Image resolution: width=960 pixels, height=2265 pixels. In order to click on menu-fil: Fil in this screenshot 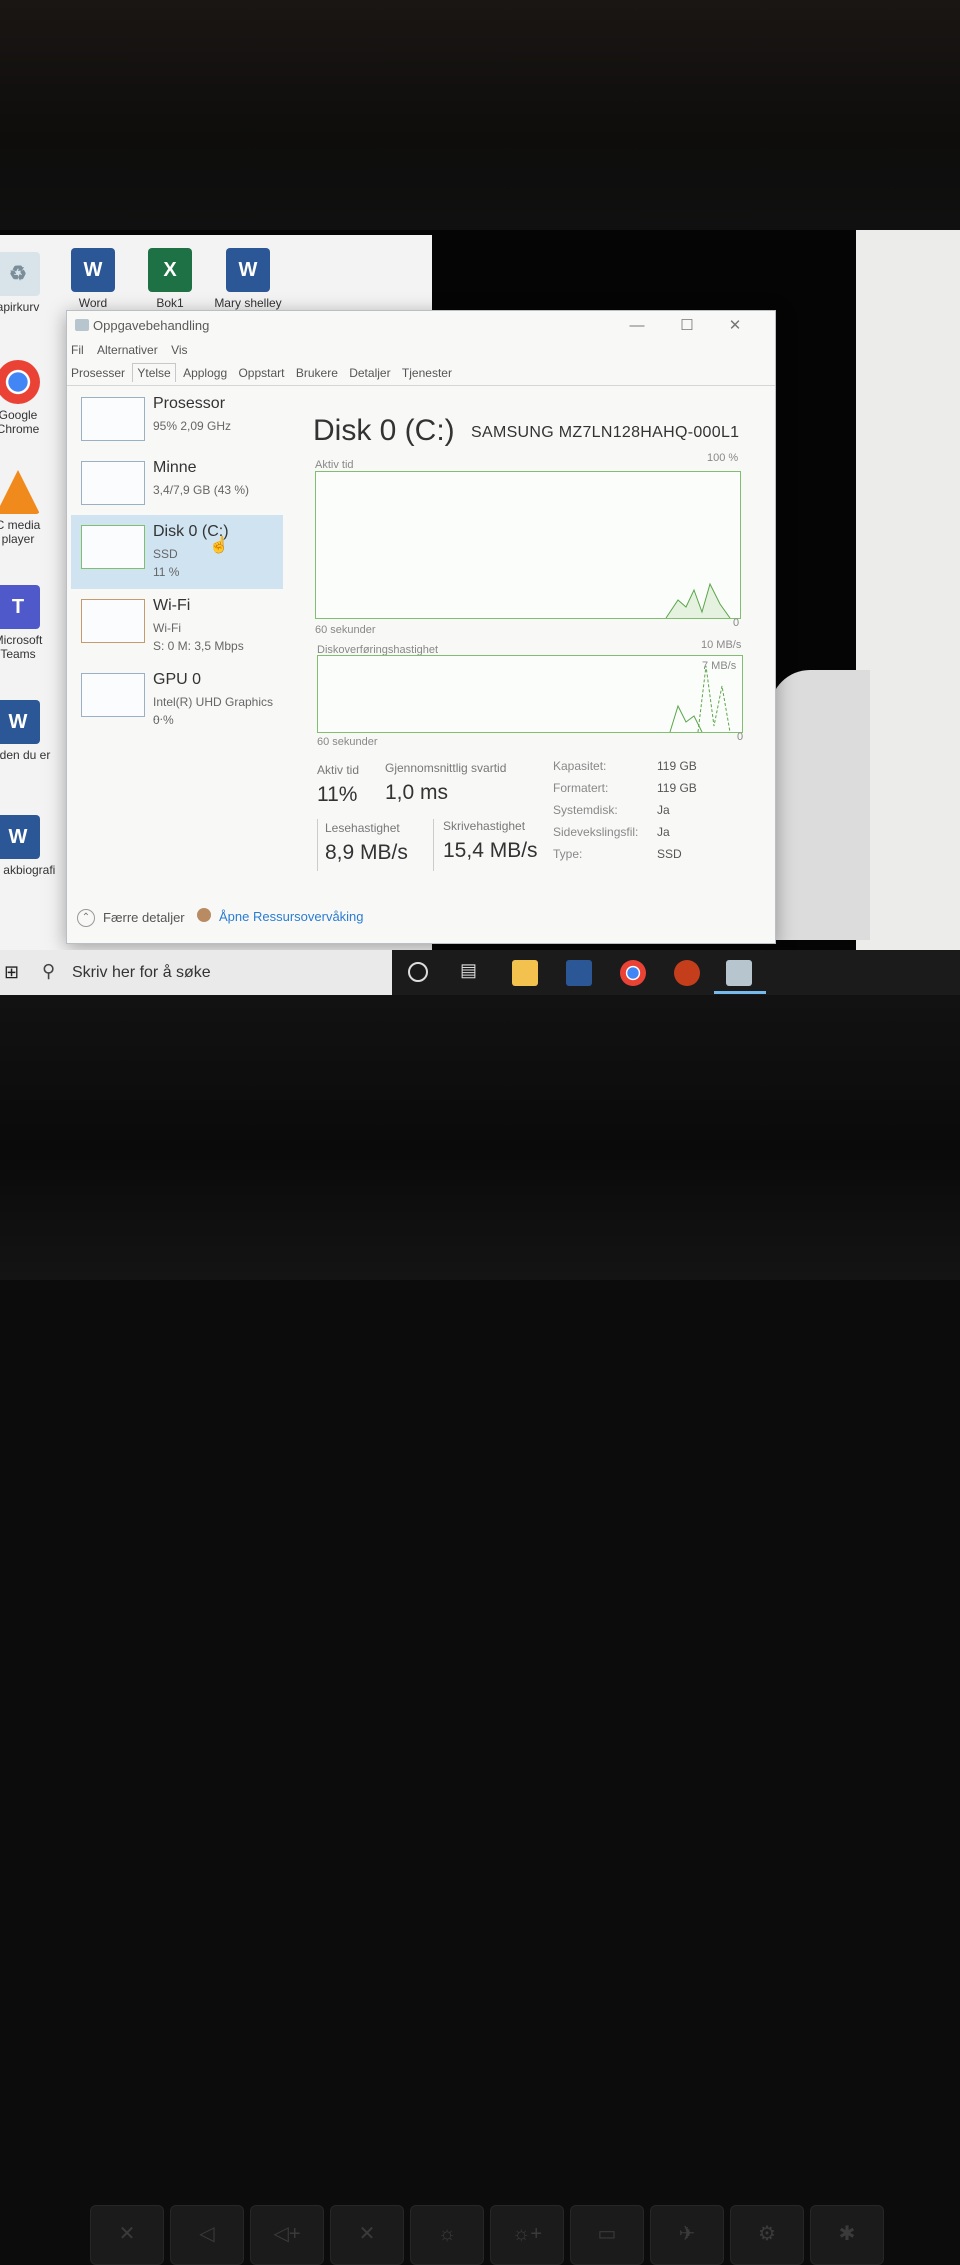, I will do `click(77, 350)`.